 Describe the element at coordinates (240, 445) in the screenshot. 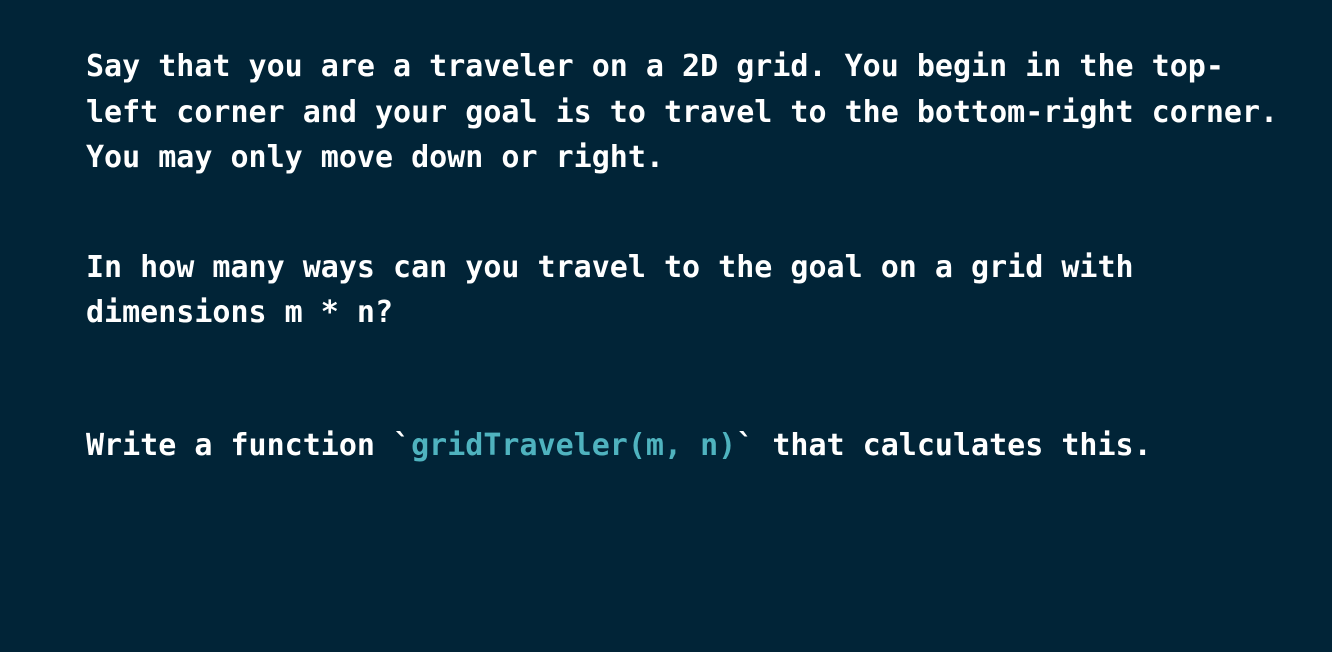

I see `instruction-prefix: Write a function` at that location.